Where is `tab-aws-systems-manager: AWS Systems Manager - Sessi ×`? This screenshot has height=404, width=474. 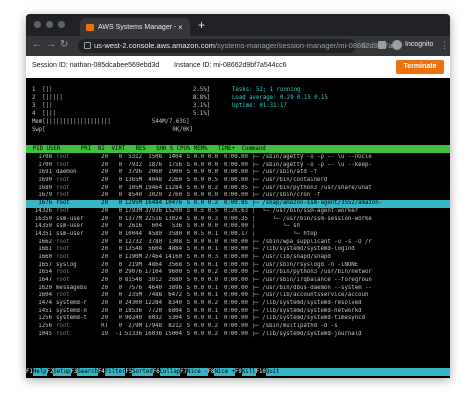
tab-aws-systems-manager: AWS Systems Manager - Sessi × is located at coordinates (135, 27).